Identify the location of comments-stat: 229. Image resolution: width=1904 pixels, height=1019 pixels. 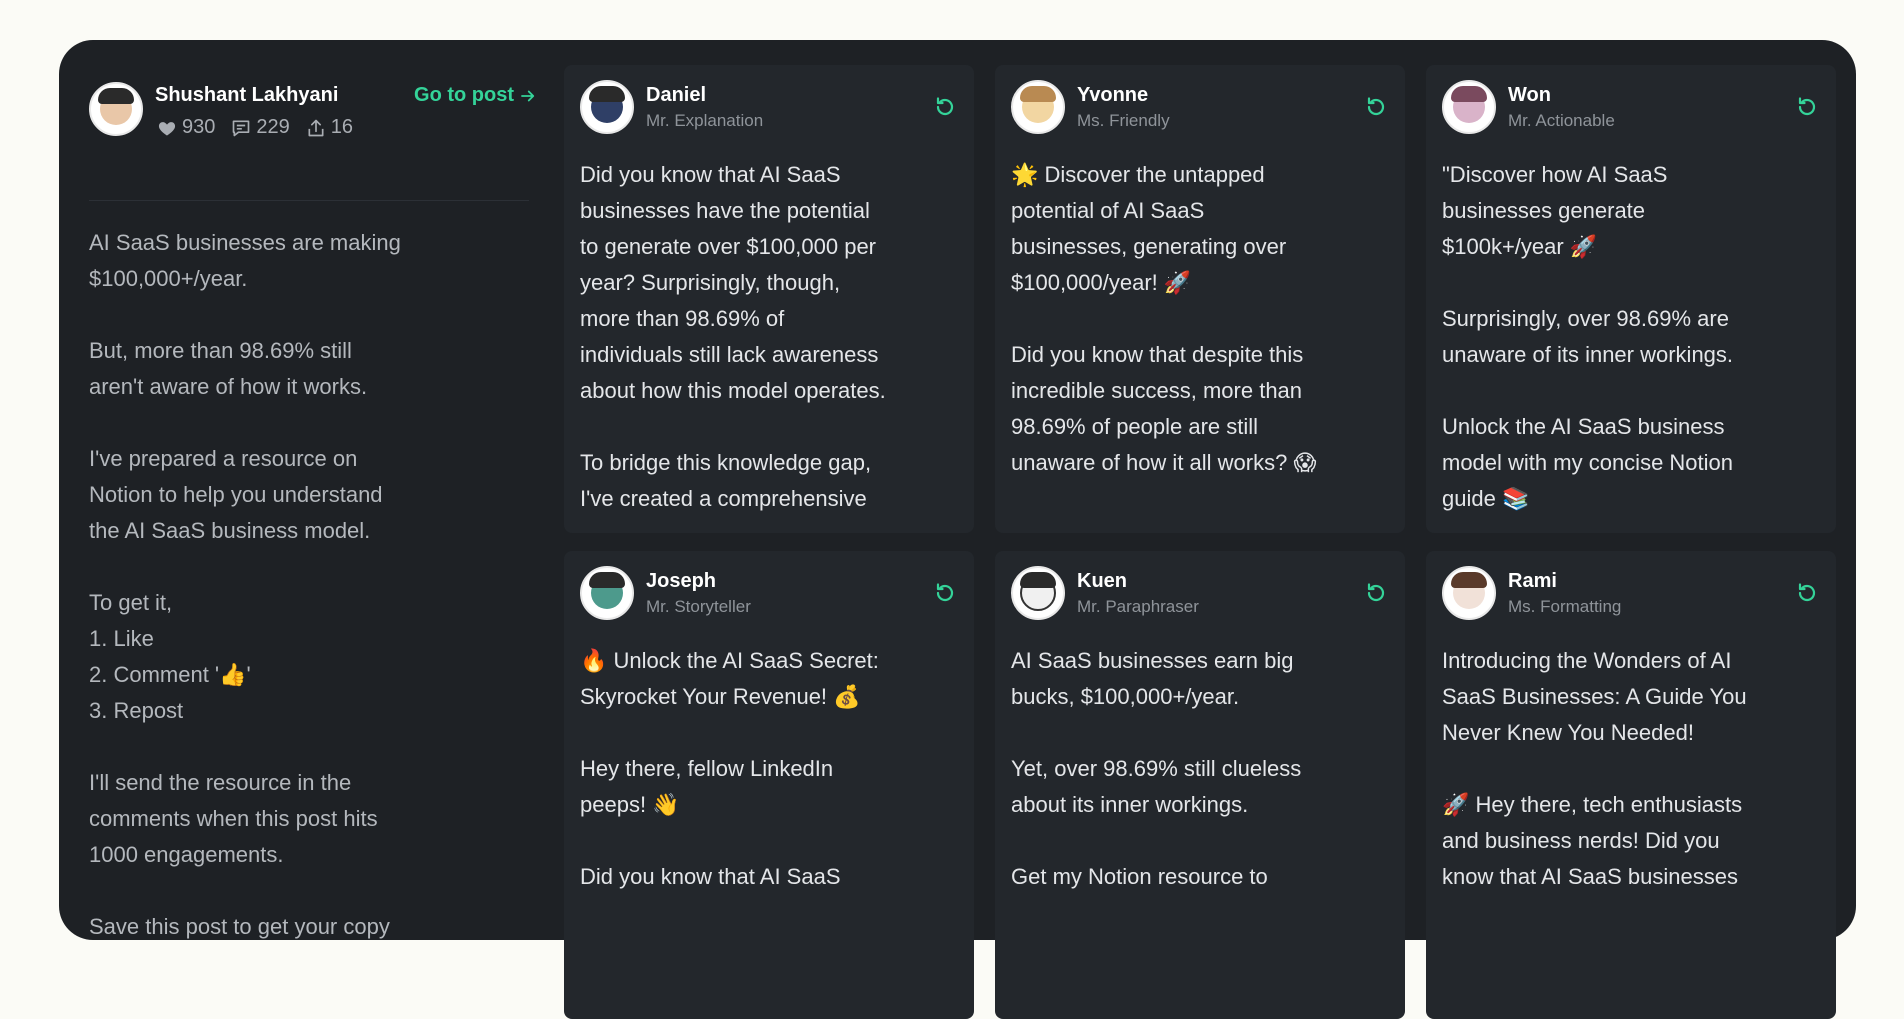
(260, 127).